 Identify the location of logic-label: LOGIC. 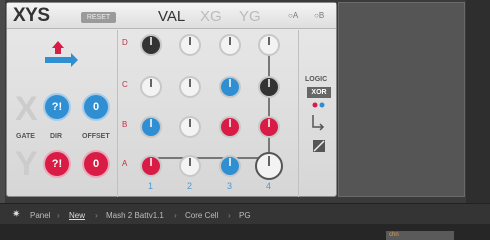
(316, 79).